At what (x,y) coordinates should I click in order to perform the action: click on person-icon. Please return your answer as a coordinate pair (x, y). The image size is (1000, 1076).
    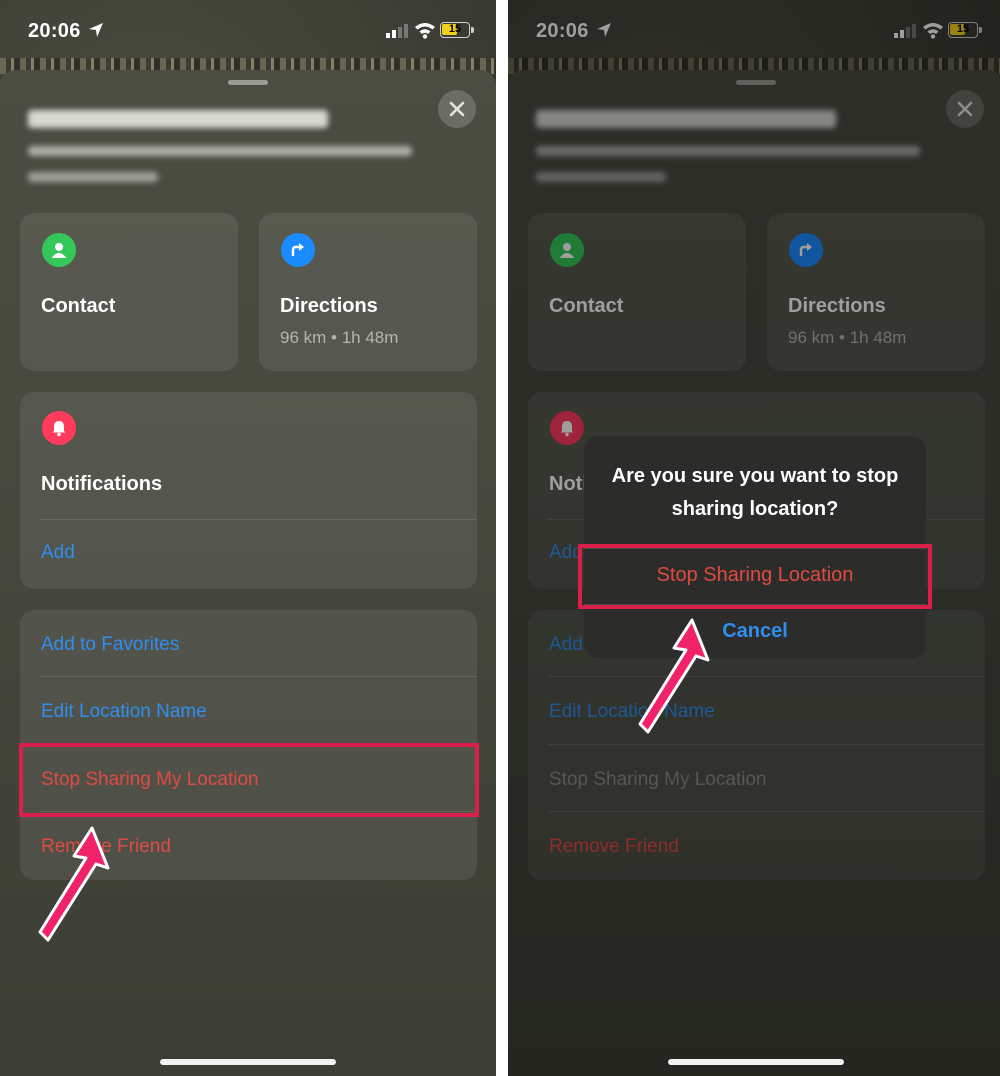
    Looking at the image, I should click on (59, 250).